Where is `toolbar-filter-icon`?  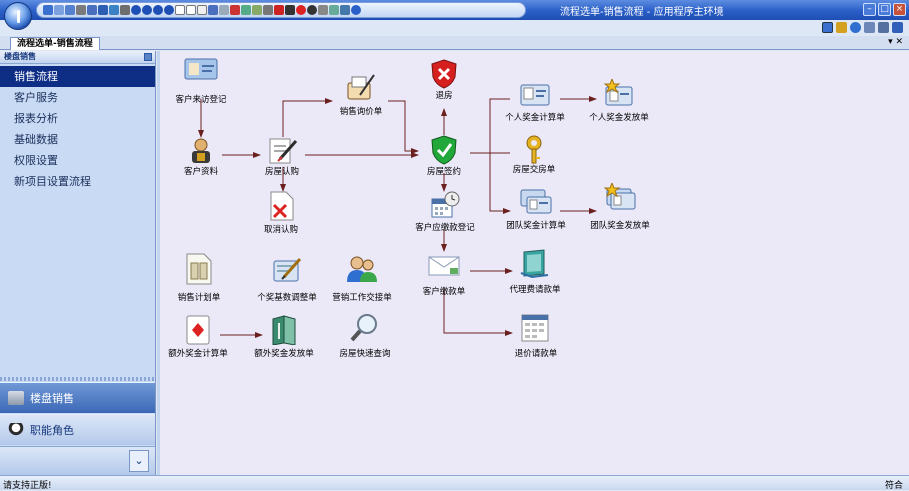
toolbar-filter-icon is located at coordinates (114, 10).